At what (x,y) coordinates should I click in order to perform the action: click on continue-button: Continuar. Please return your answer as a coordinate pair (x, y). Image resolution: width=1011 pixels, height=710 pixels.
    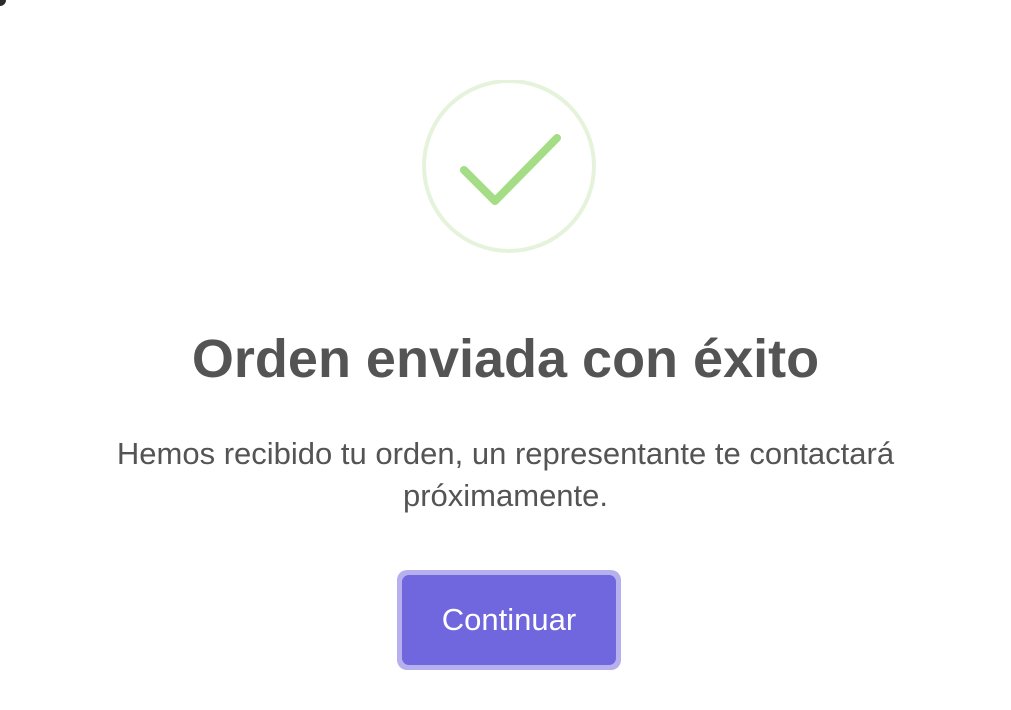
    Looking at the image, I should click on (509, 620).